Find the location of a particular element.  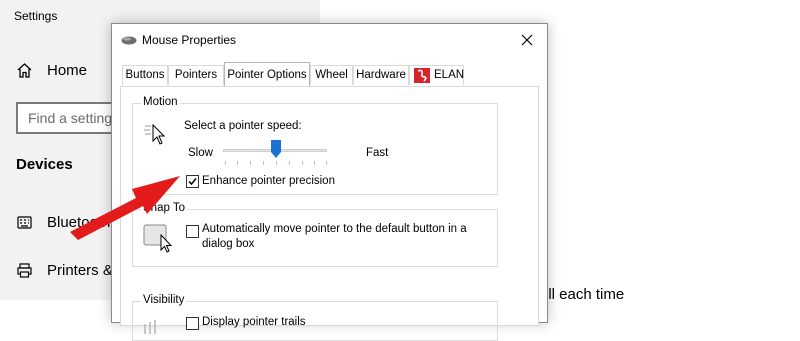

pointer-speed-icon is located at coordinates (155, 134).